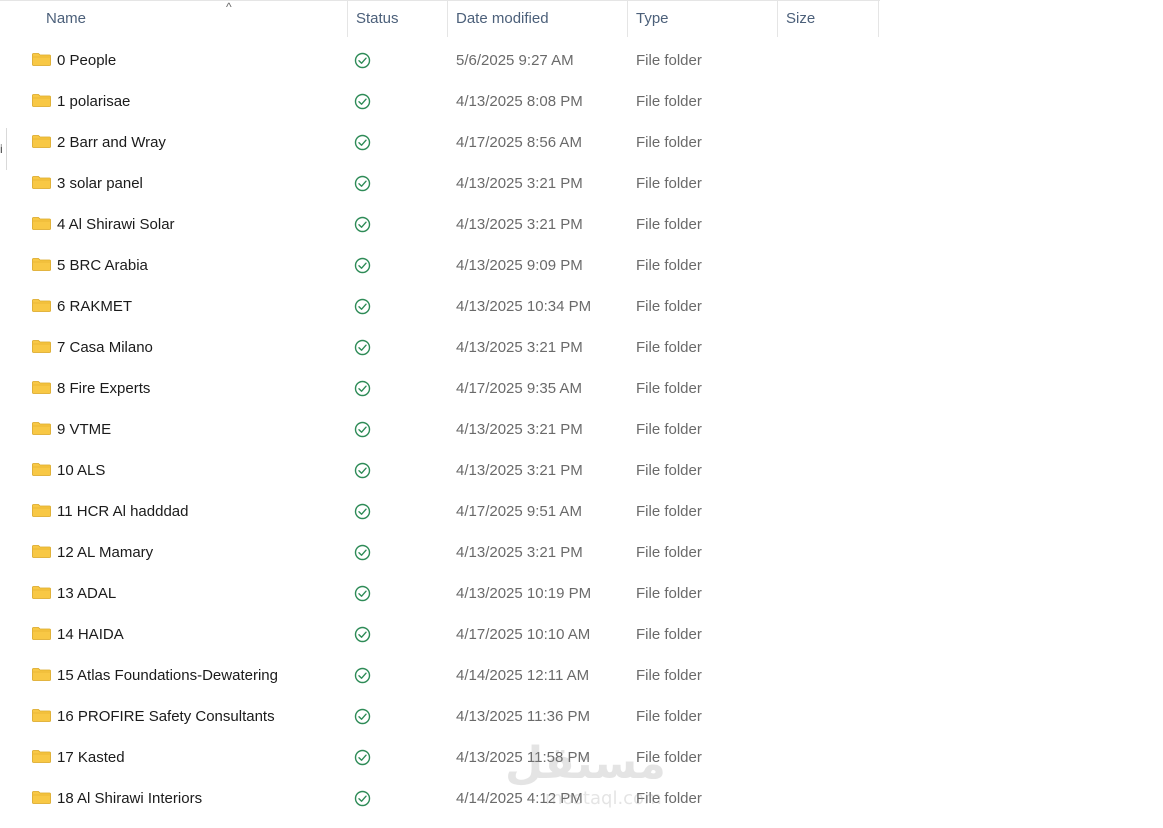 This screenshot has height=828, width=1163. I want to click on file-date-modified: 4/13/2025 10:34 PM, so click(524, 306).